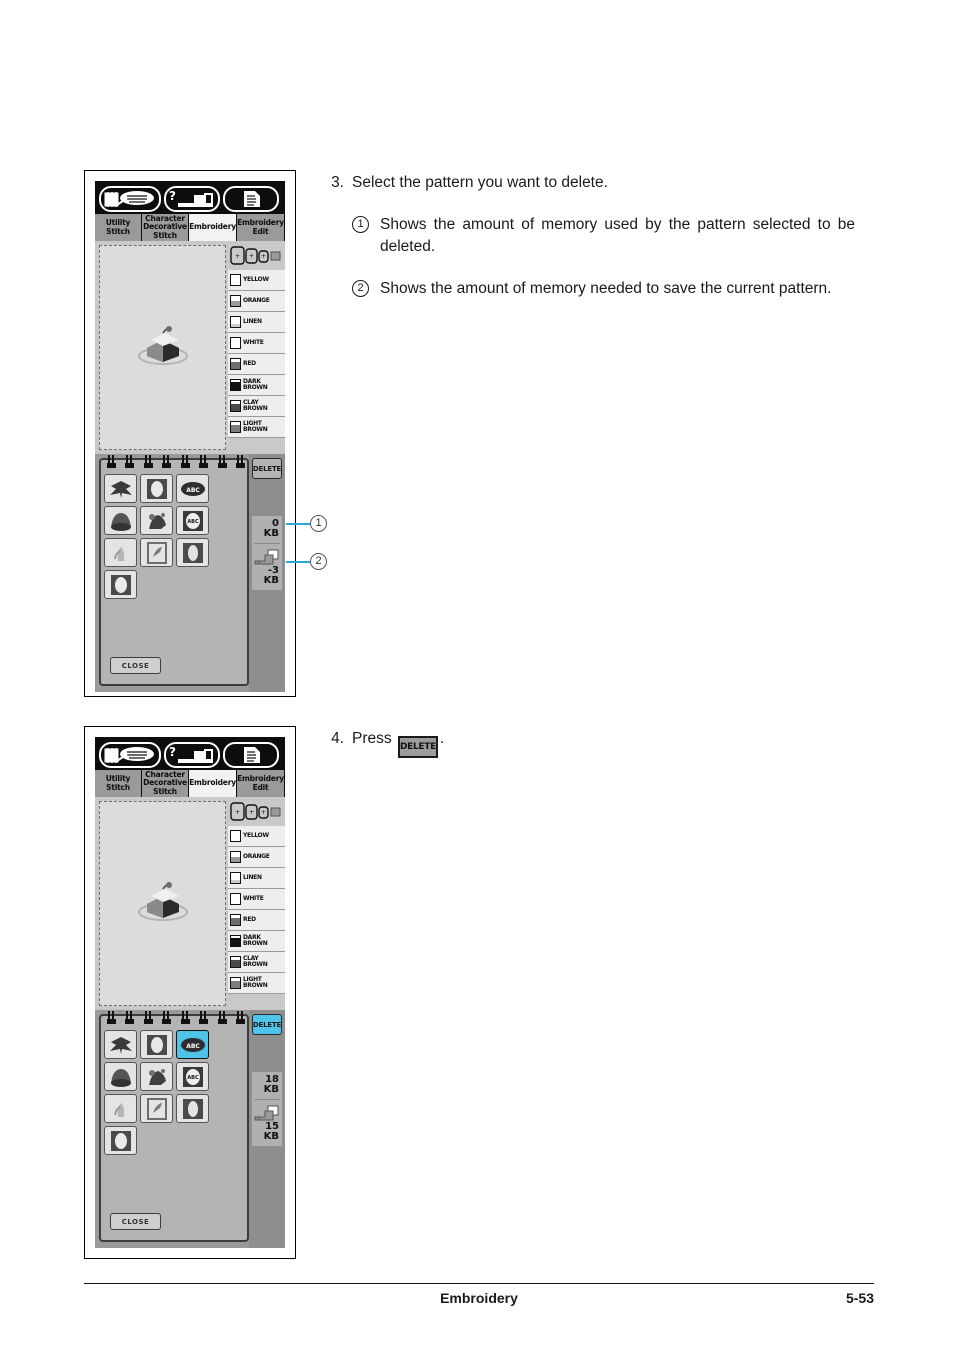 The image size is (954, 1346). What do you see at coordinates (256, 256) in the screenshot?
I see `hoop-size-indicator-icon: + + +` at bounding box center [256, 256].